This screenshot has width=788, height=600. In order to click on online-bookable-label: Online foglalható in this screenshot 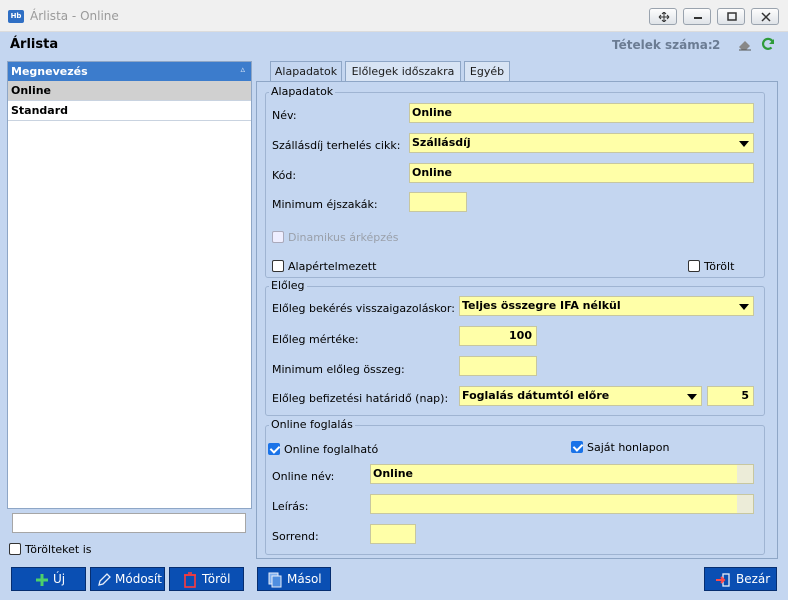, I will do `click(331, 449)`.